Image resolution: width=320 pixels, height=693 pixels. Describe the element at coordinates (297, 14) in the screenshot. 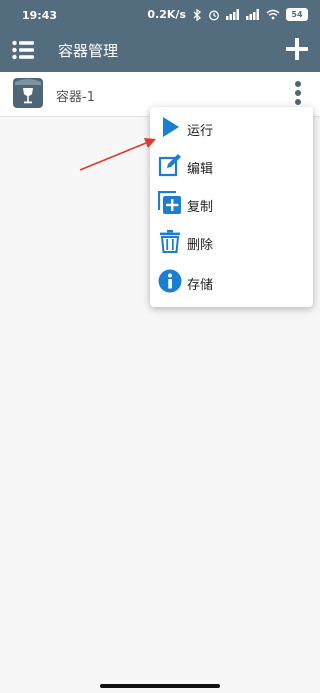

I see `battery-icon: 54` at that location.